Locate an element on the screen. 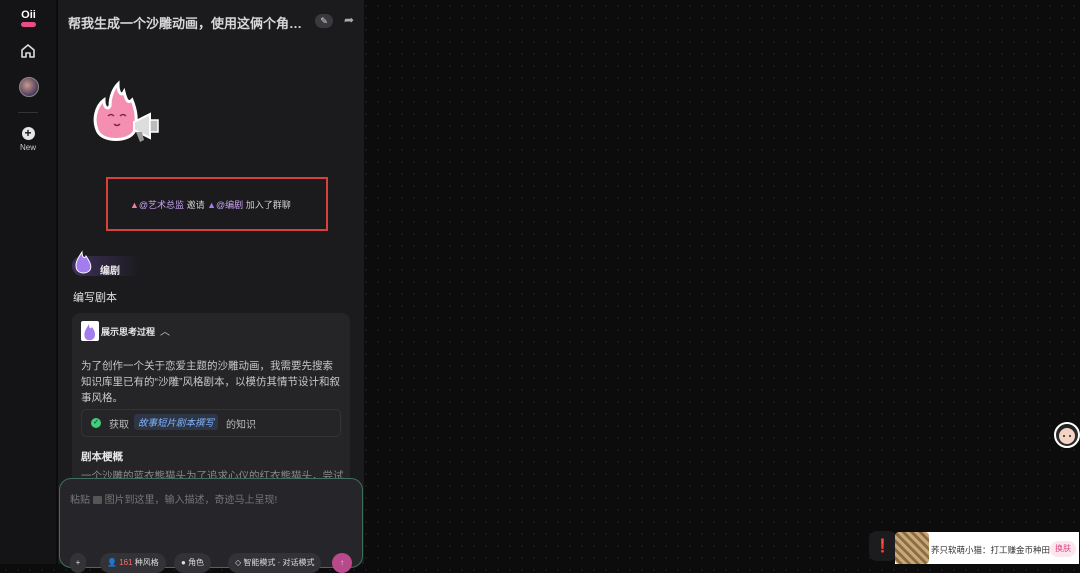  outline-title: 剧本梗概 is located at coordinates (102, 457).